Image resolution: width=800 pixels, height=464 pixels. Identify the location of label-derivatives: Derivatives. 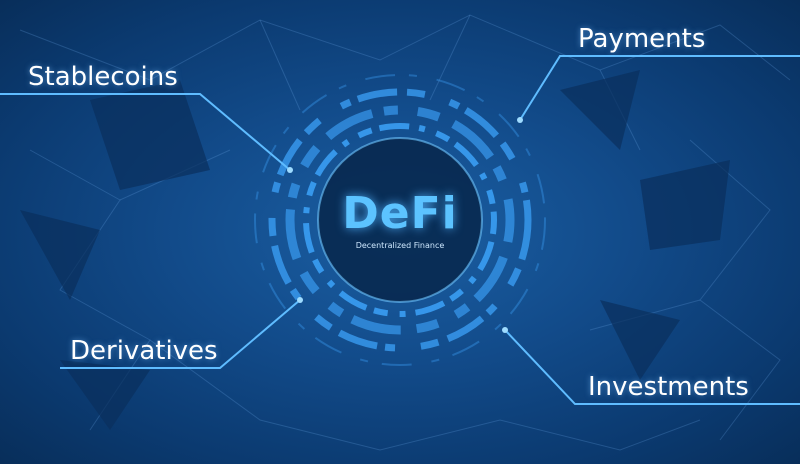
(144, 351).